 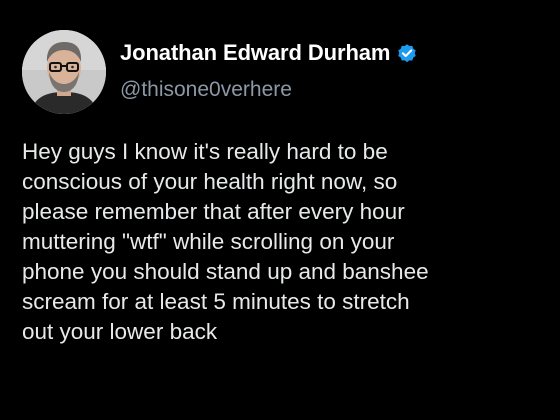 I want to click on avatar, so click(x=64, y=72).